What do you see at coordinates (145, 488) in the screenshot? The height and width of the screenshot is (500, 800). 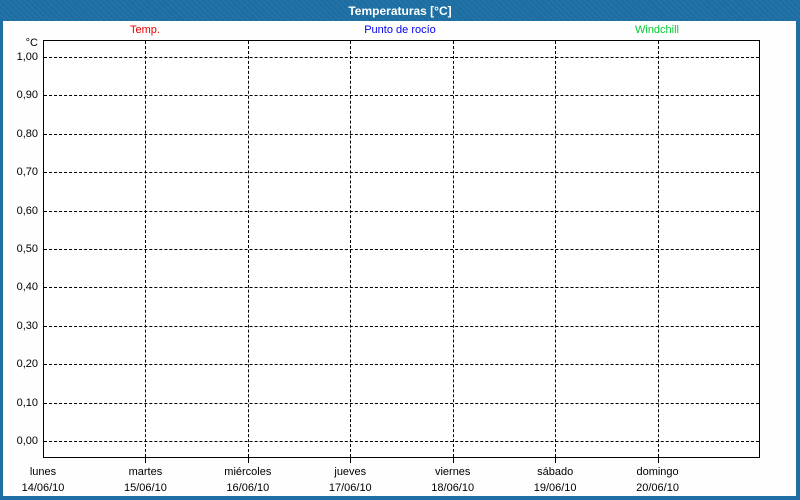 I see `x-date-label: 15/06/10` at bounding box center [145, 488].